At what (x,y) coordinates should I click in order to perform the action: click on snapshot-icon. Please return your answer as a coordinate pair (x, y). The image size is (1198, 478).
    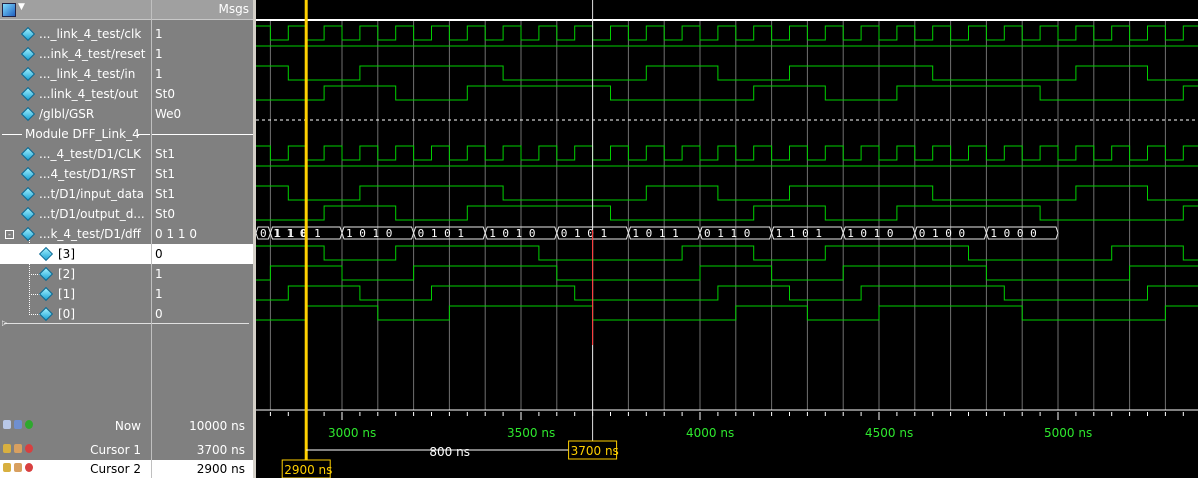
    Looking at the image, I should click on (18, 424).